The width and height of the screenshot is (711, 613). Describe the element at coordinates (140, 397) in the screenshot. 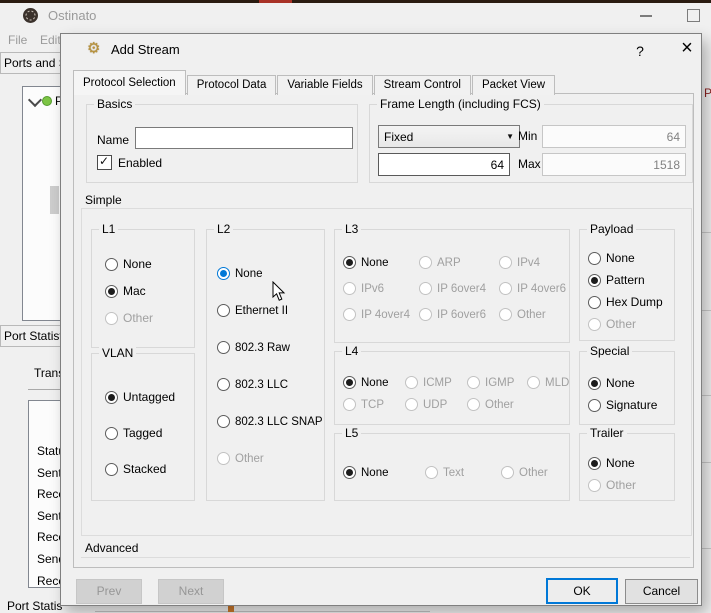

I see `radio-vlan-untagged: Untagged` at that location.